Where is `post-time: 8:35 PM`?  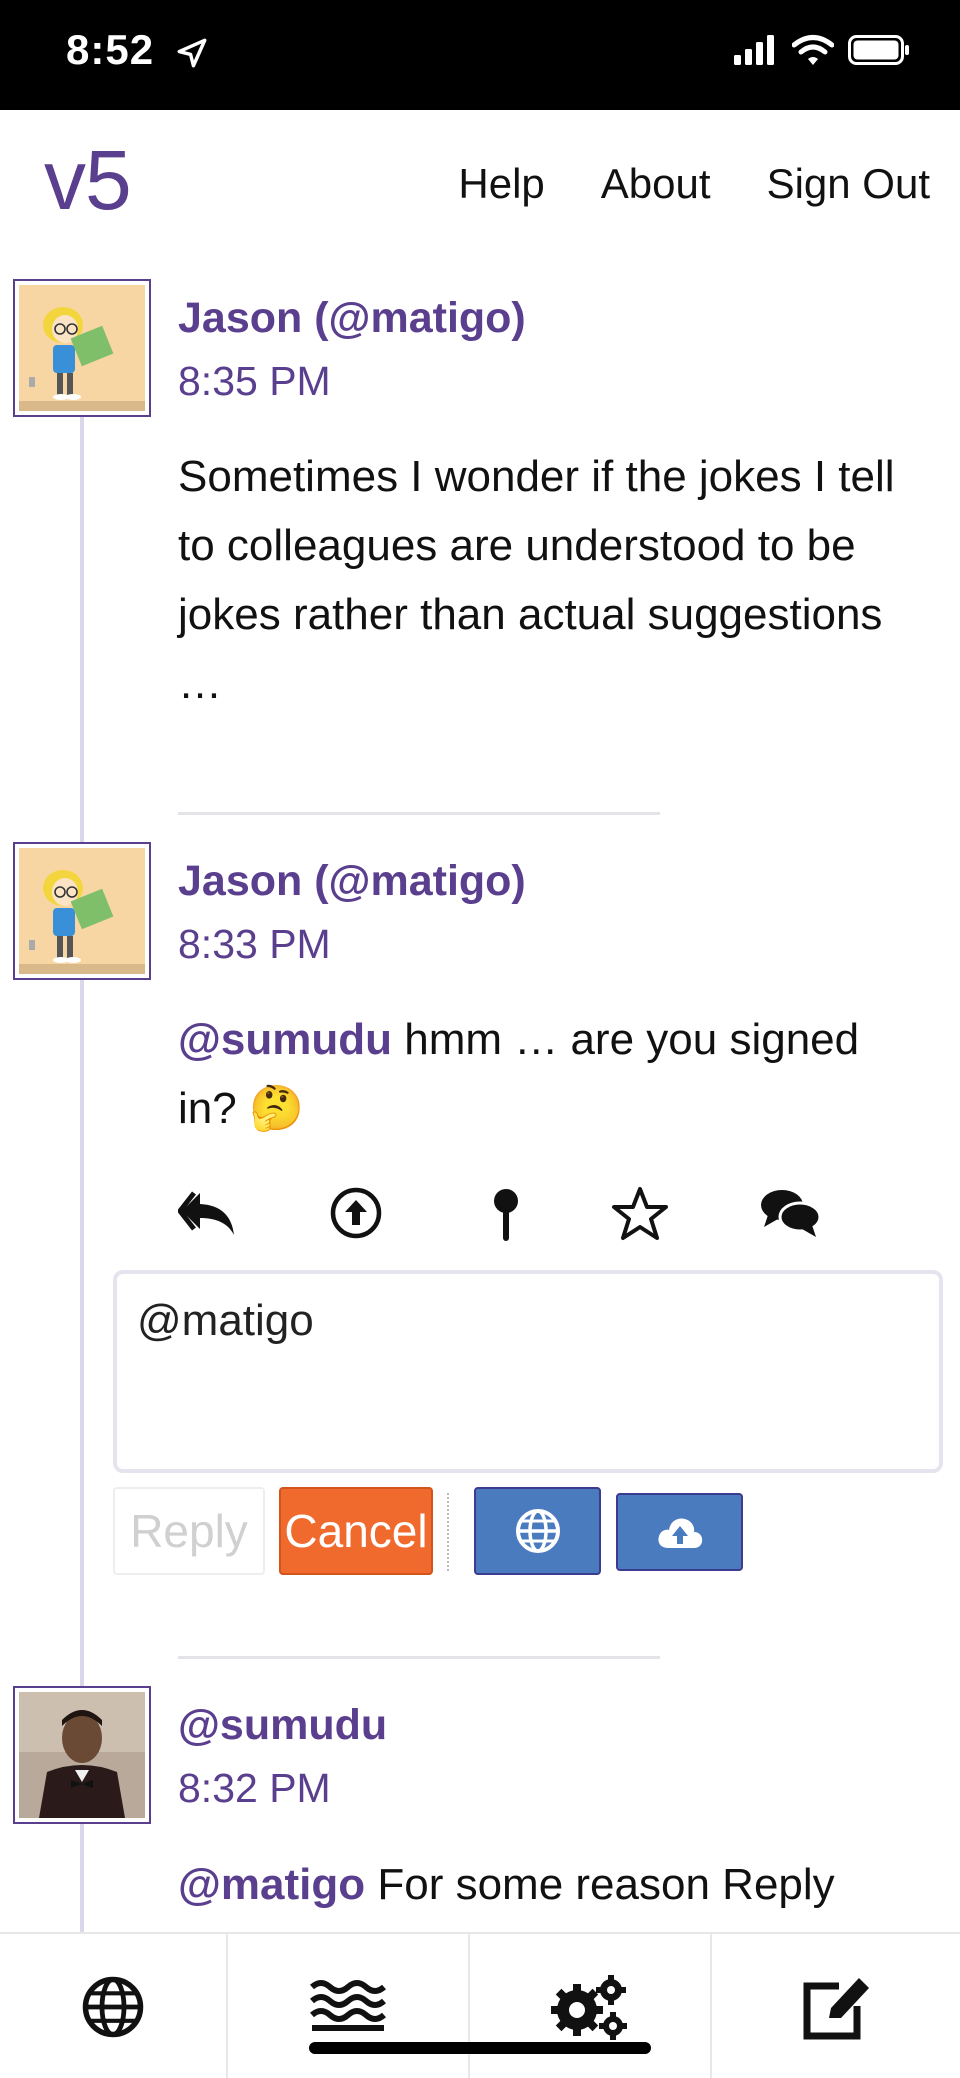 post-time: 8:35 PM is located at coordinates (254, 381).